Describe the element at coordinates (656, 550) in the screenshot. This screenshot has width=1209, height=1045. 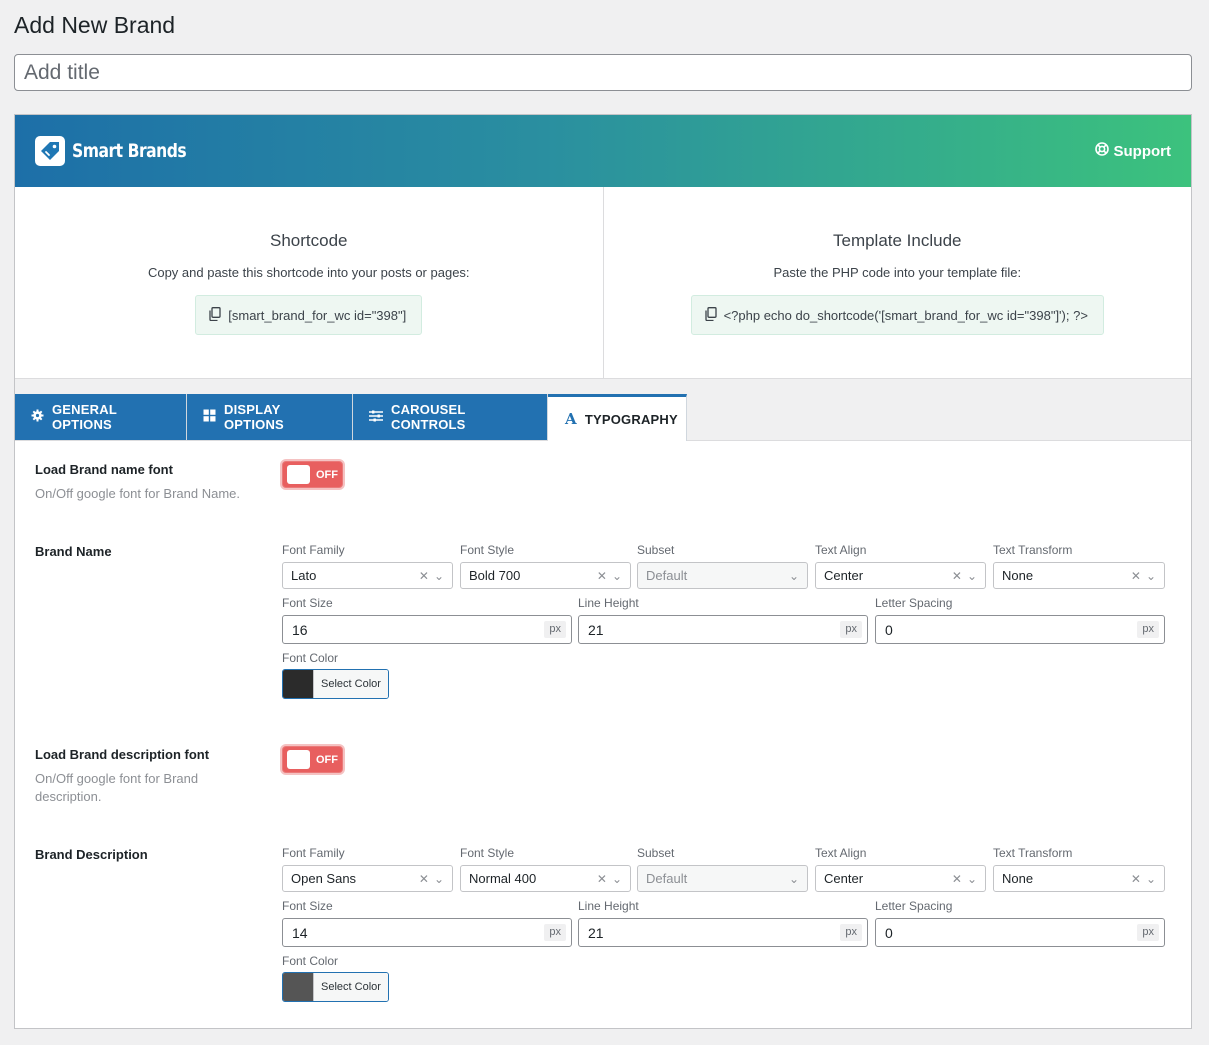
I see `subset-label: Subset` at that location.